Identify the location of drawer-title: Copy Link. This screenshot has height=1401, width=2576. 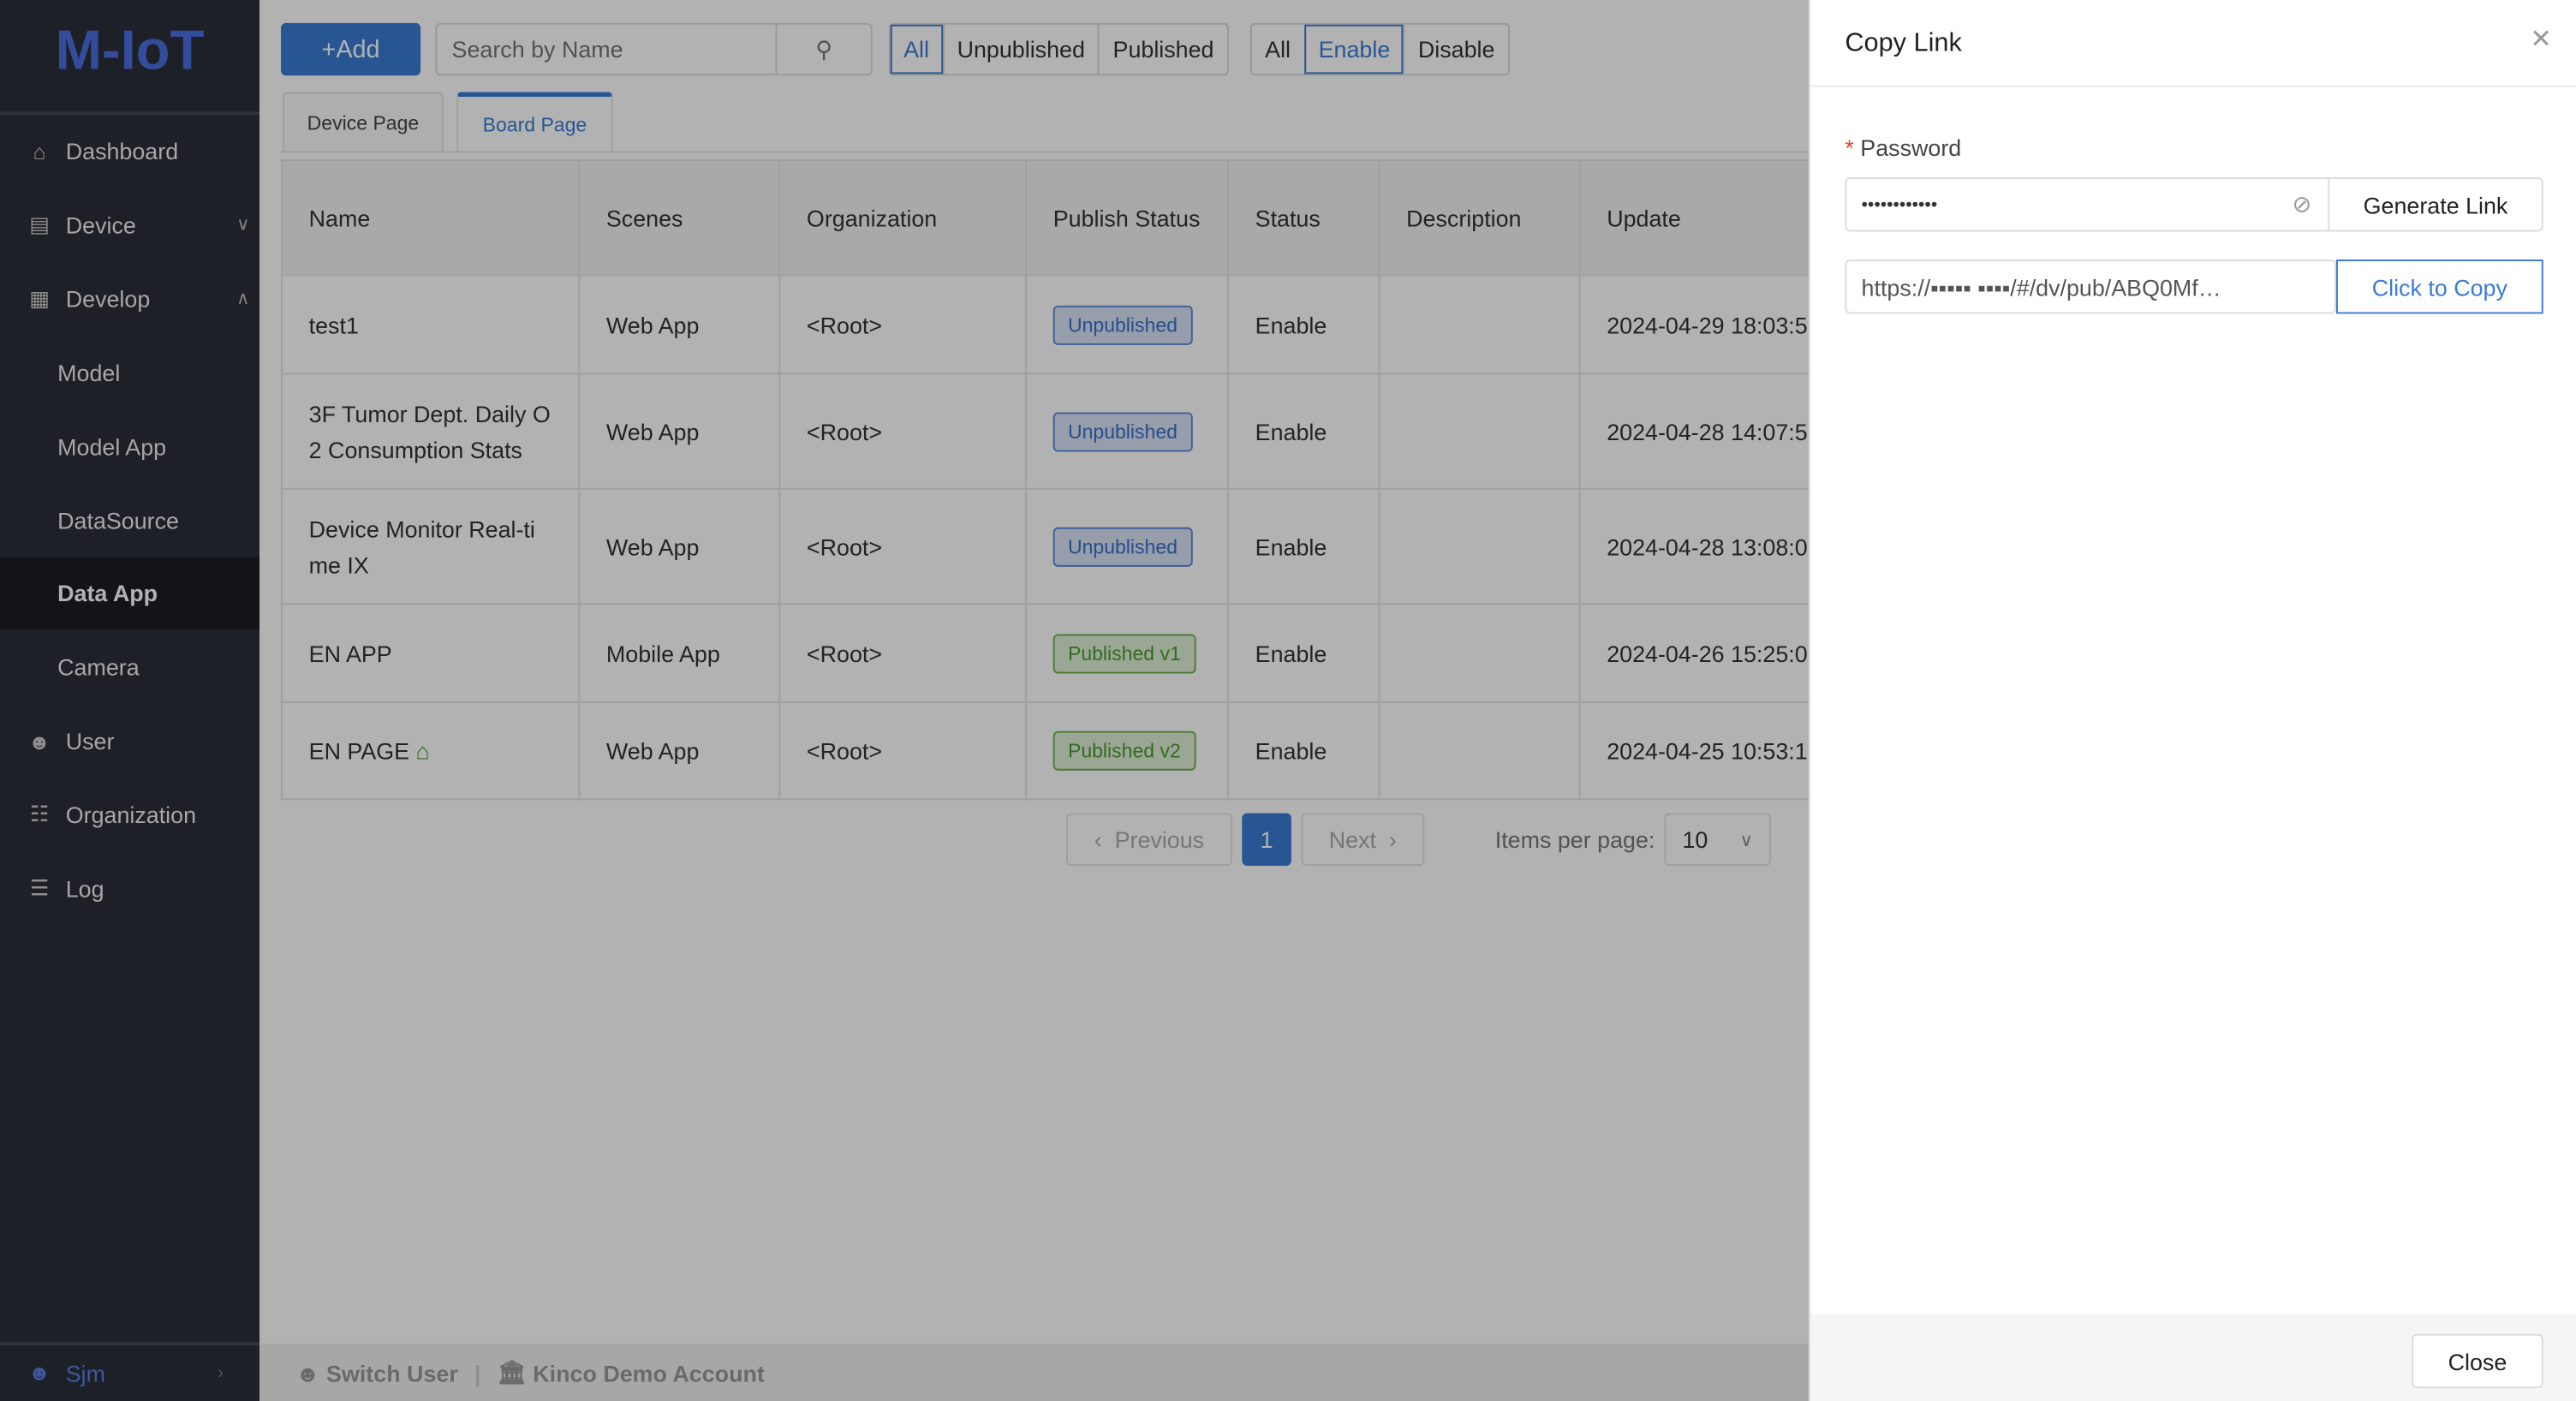
(1903, 43).